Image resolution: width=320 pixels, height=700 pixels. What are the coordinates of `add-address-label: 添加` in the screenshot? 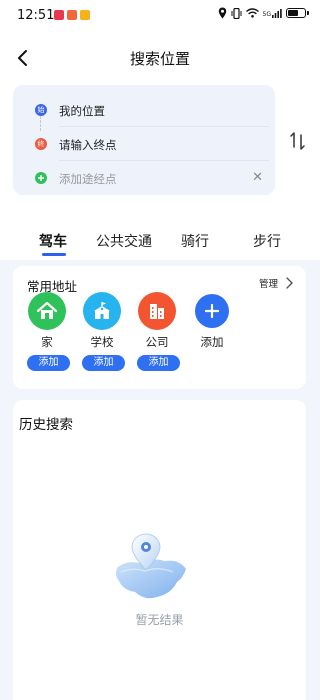 It's located at (212, 342).